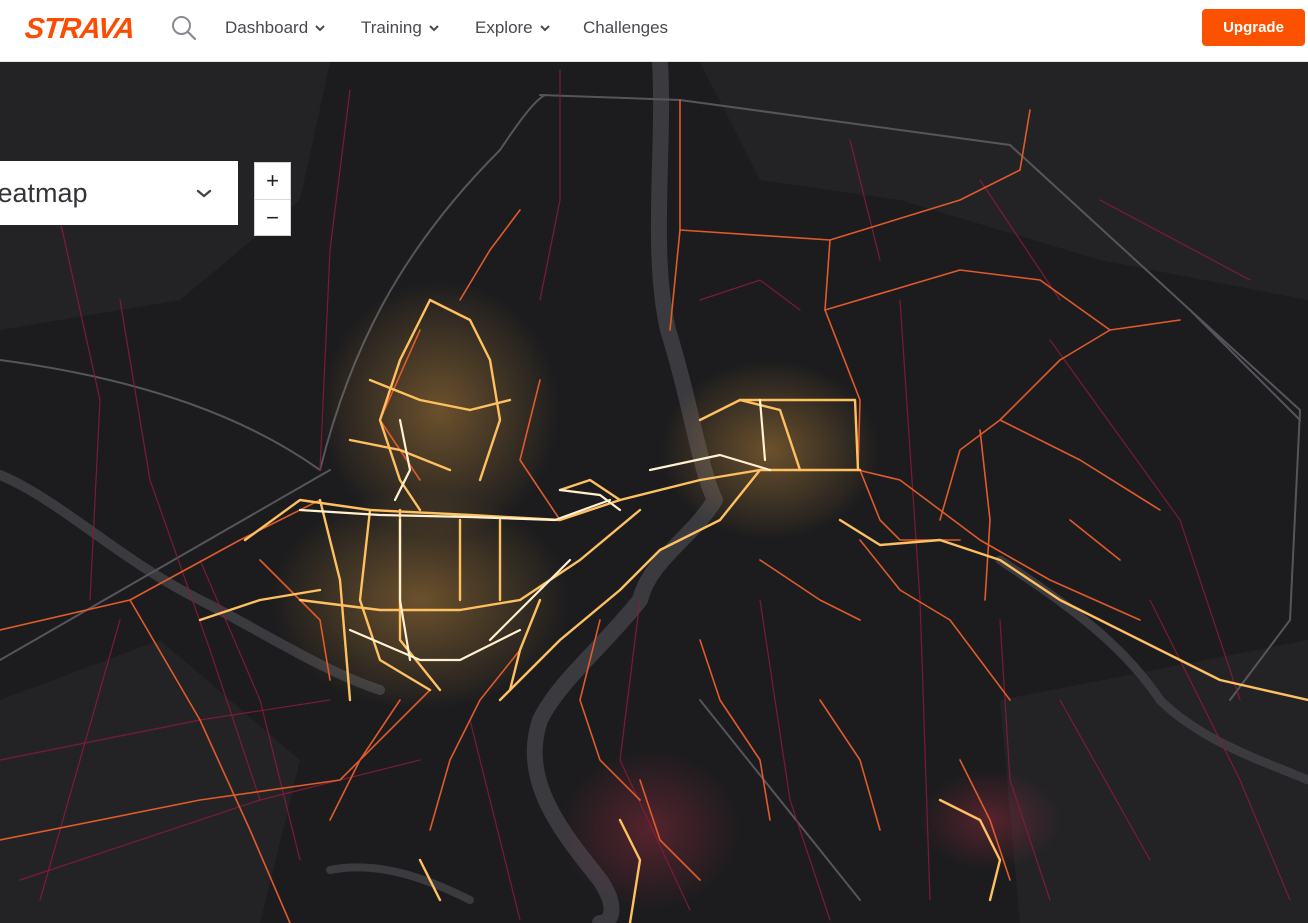  What do you see at coordinates (391, 27) in the screenshot?
I see `nav-training-label: Training` at bounding box center [391, 27].